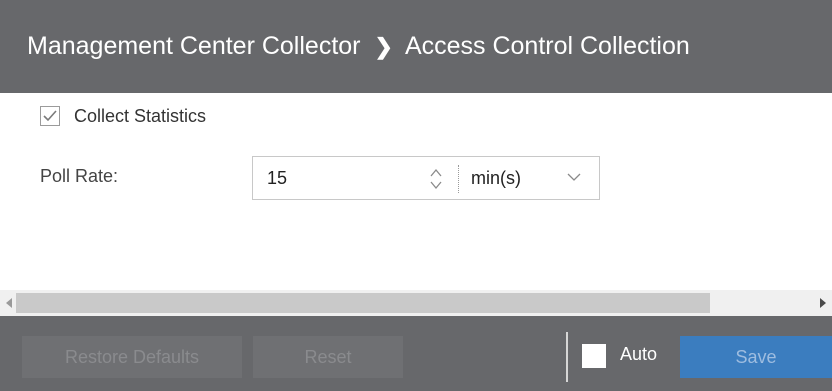 Image resolution: width=832 pixels, height=391 pixels. Describe the element at coordinates (574, 177) in the screenshot. I see `chevron-down-icon` at that location.